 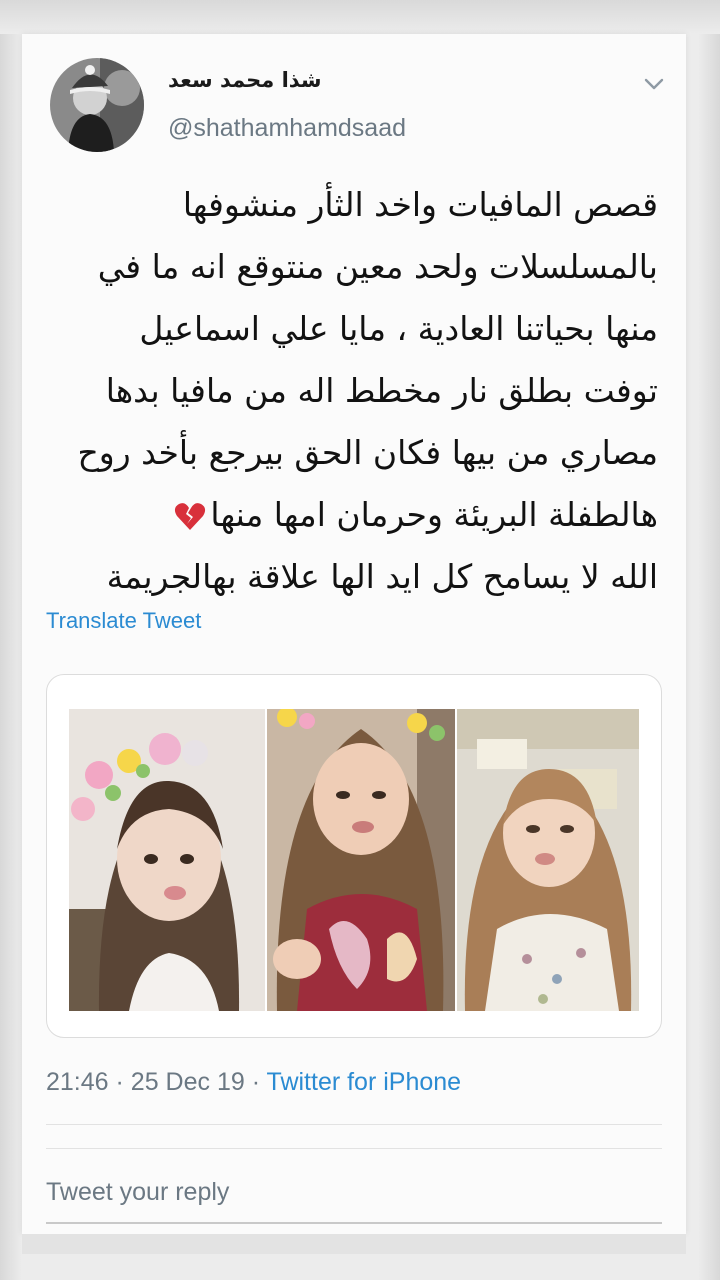 What do you see at coordinates (364, 1082) in the screenshot?
I see `tweet-source-link: Twitter for iPhone` at bounding box center [364, 1082].